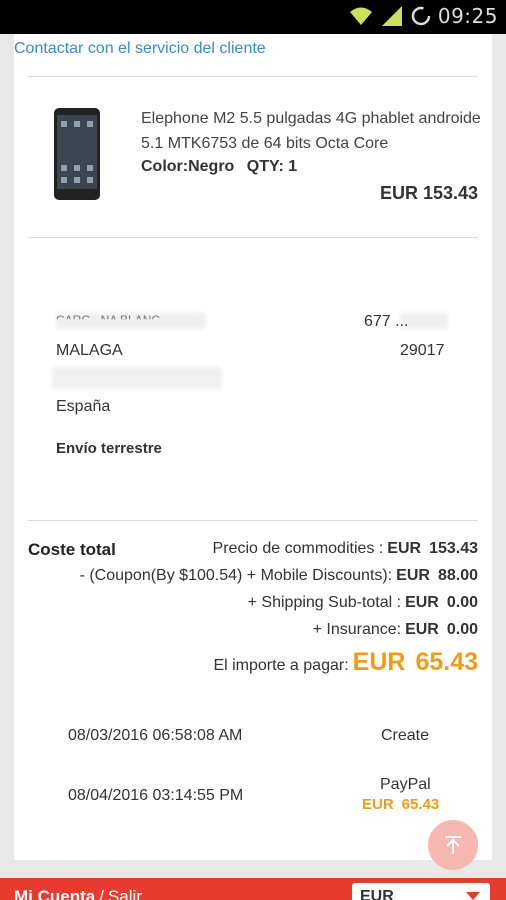  I want to click on commodities-price-row: Precio de commodities : EUR 153.43, so click(345, 549).